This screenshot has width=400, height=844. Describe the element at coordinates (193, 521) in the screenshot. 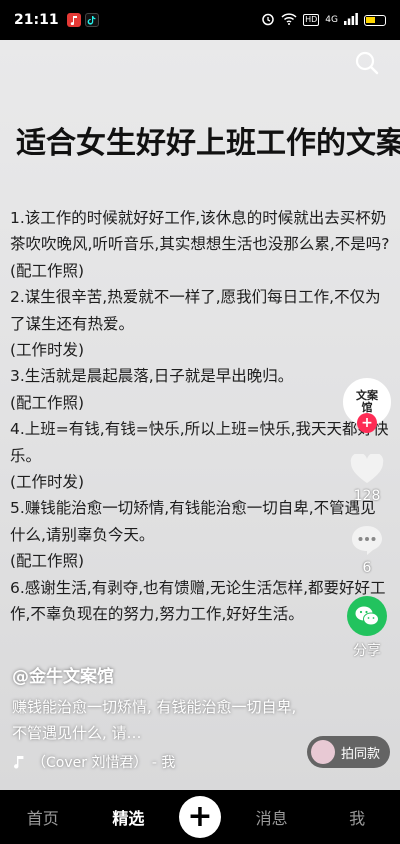

I see `paper-line: 5.赚钱能治愈一切矫情,有钱能治愈一切自卑,不管遇见什么,请别辜负今天。` at that location.